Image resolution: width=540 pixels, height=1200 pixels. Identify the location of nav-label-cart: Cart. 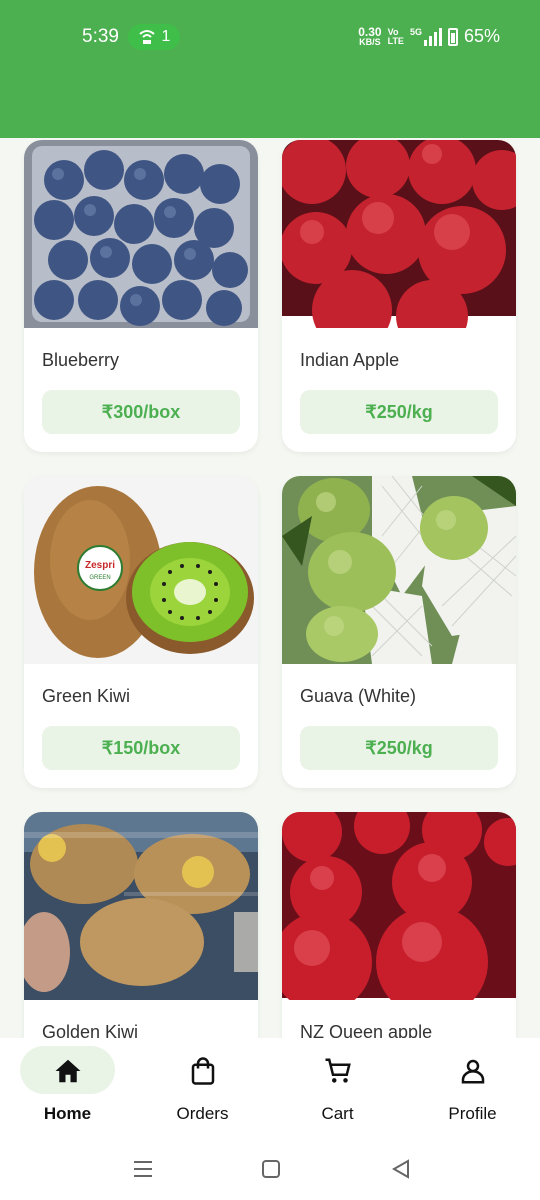
(337, 1113).